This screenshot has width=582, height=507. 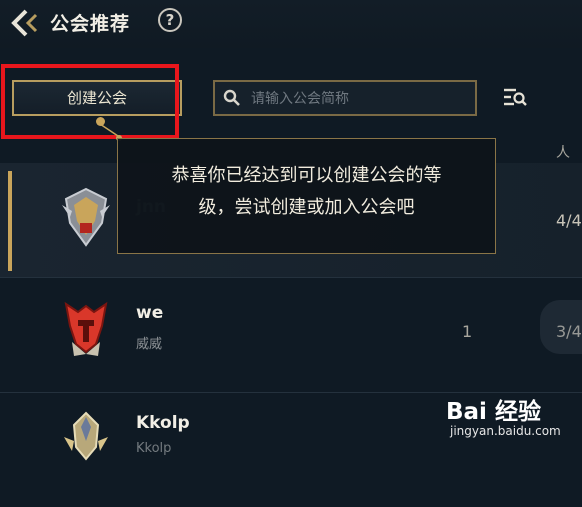 I want to click on selection-accent, so click(x=10, y=221).